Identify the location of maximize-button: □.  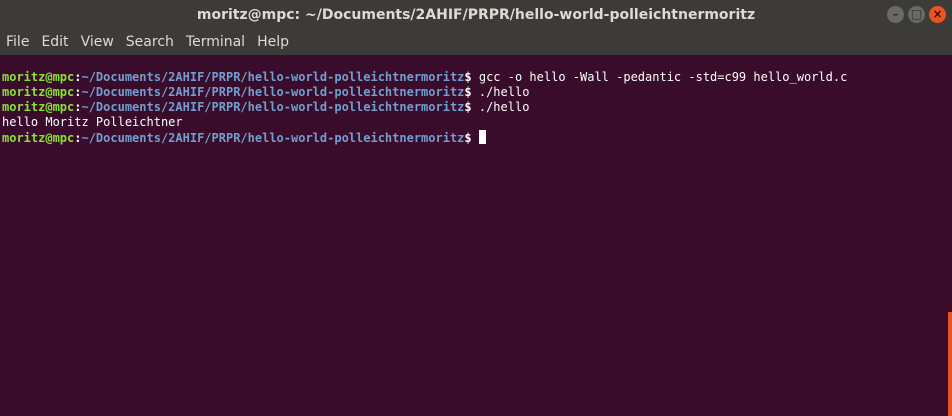
(916, 14).